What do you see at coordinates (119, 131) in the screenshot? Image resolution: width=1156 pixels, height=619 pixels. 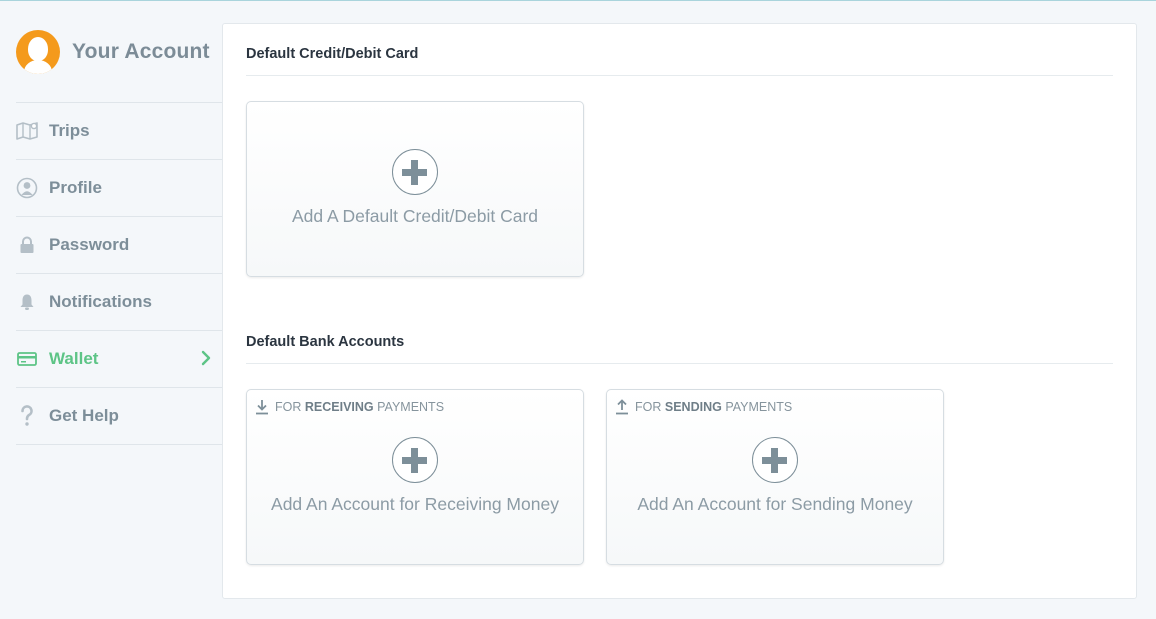 I see `sidebar-item-trips: Trips` at bounding box center [119, 131].